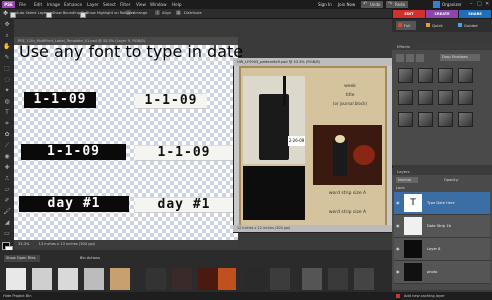 The image size is (492, 300). I want to click on document-2-title-bar: HW_LF0903_pattern6x9.psd @ 33.3% (RGB/8), so click(313, 62).